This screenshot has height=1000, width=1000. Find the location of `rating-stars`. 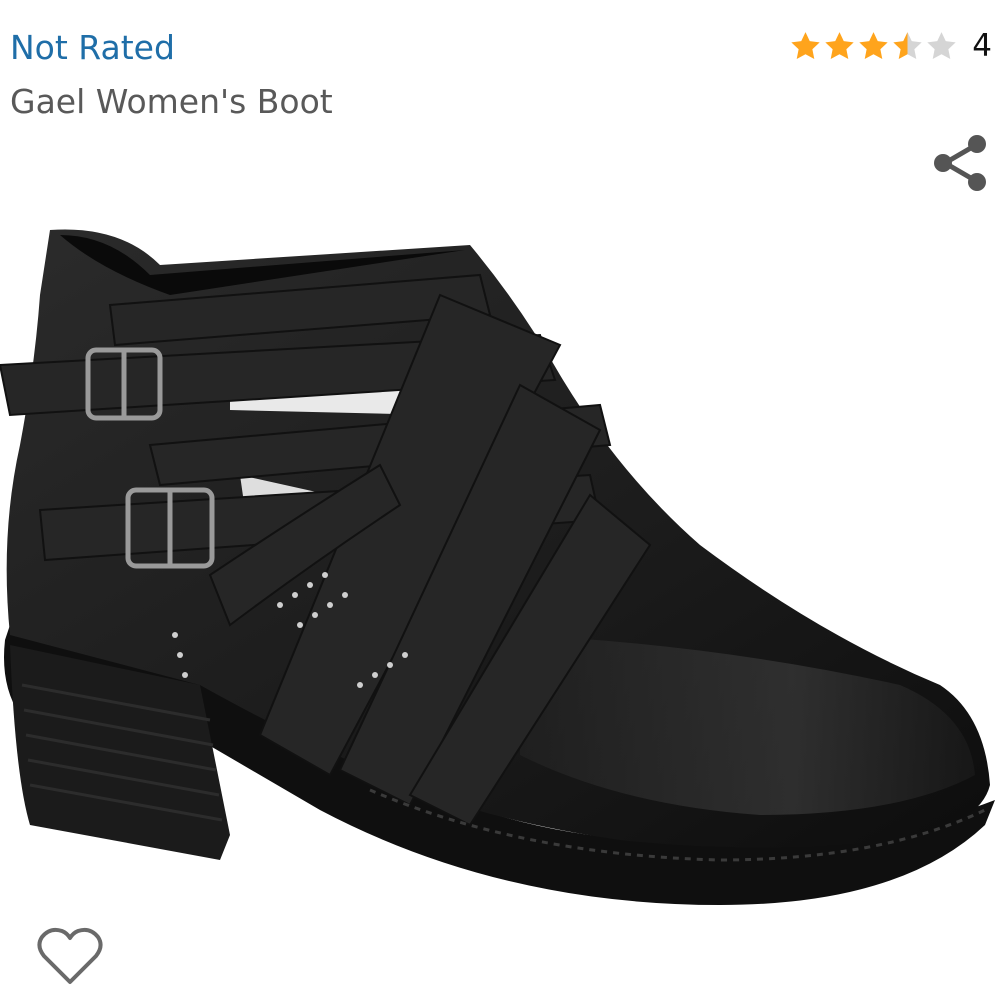

rating-stars is located at coordinates (873, 46).